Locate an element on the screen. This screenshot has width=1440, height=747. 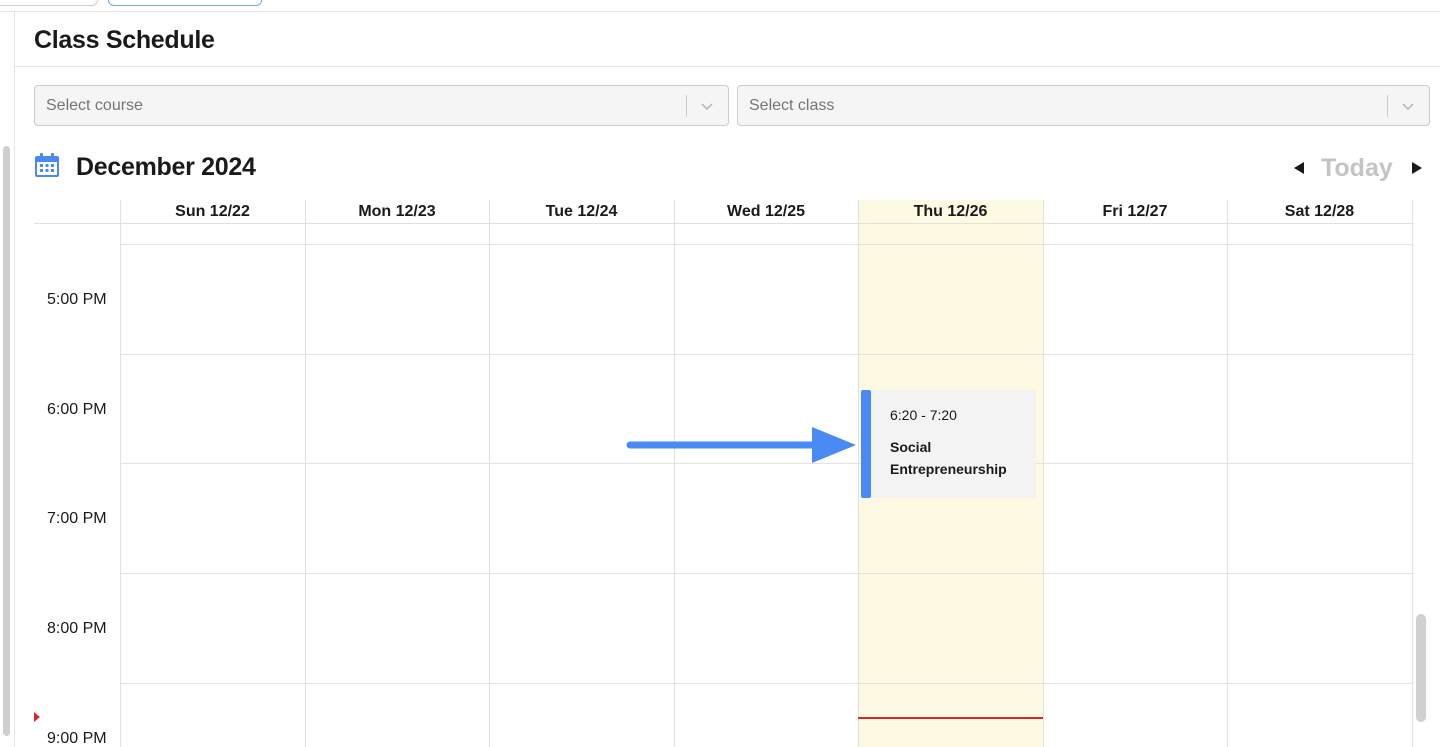
day-header-wed: Wed 12/25 is located at coordinates (766, 211).